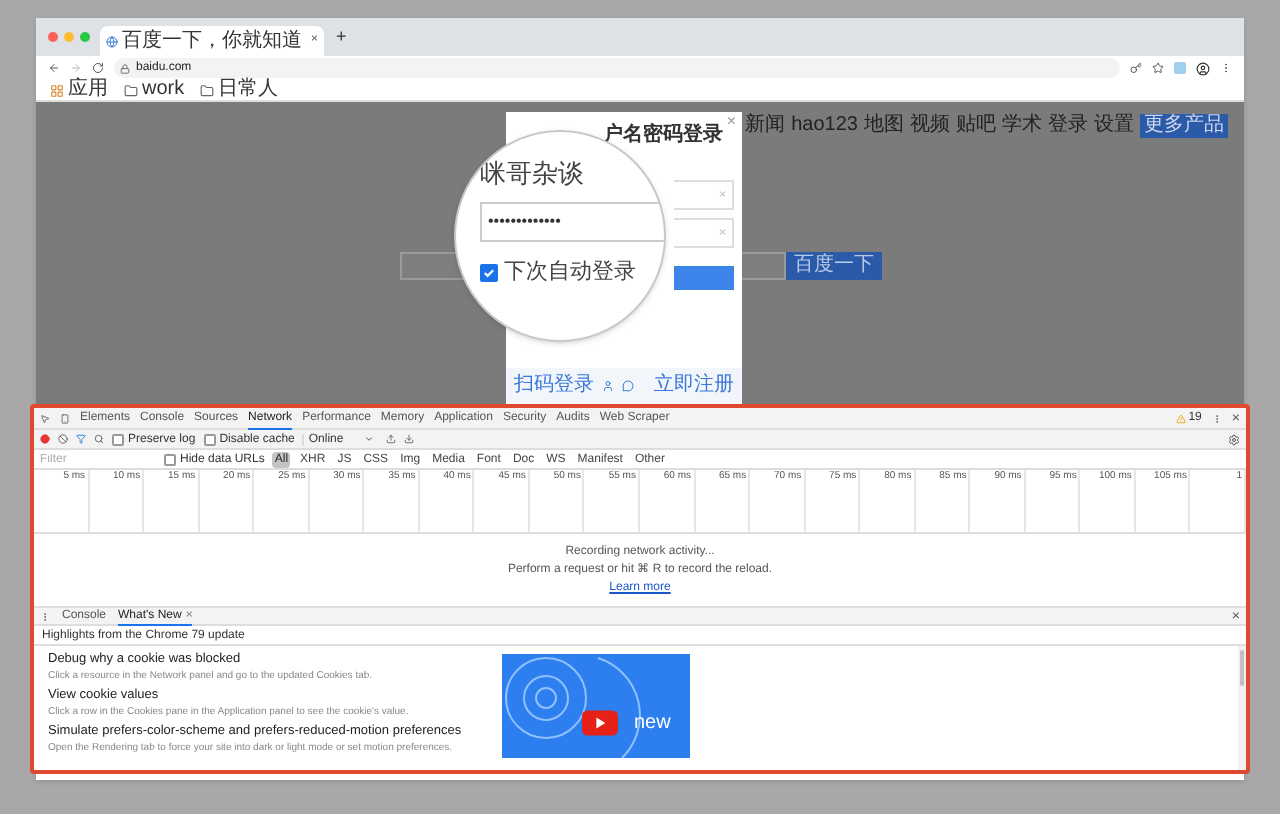  What do you see at coordinates (596, 706) in the screenshot?
I see `video-thumbnail: new` at bounding box center [596, 706].